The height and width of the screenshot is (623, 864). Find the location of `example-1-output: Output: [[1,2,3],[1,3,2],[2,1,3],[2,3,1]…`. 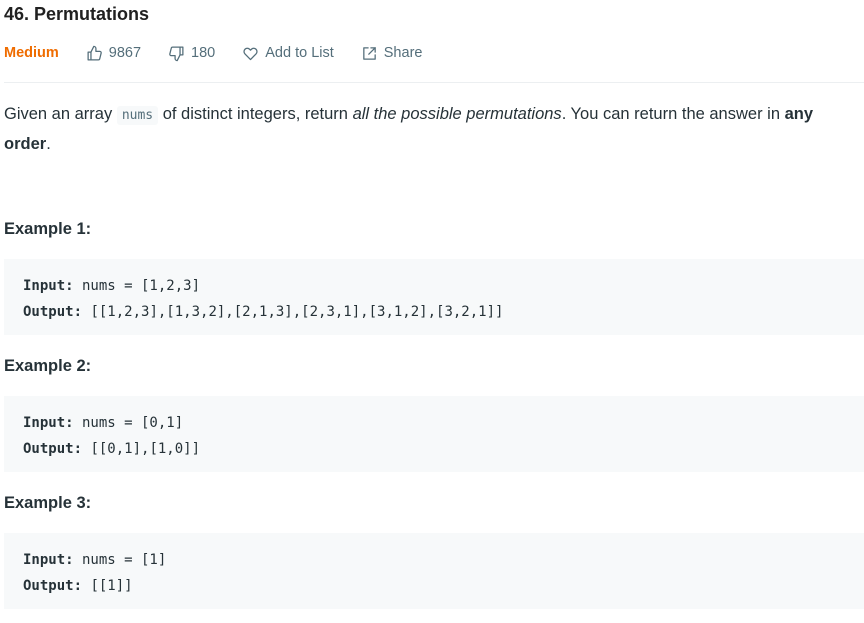

example-1-output: Output: [[1,2,3],[1,3,2],[2,1,3],[2,3,1]… is located at coordinates (443, 312).